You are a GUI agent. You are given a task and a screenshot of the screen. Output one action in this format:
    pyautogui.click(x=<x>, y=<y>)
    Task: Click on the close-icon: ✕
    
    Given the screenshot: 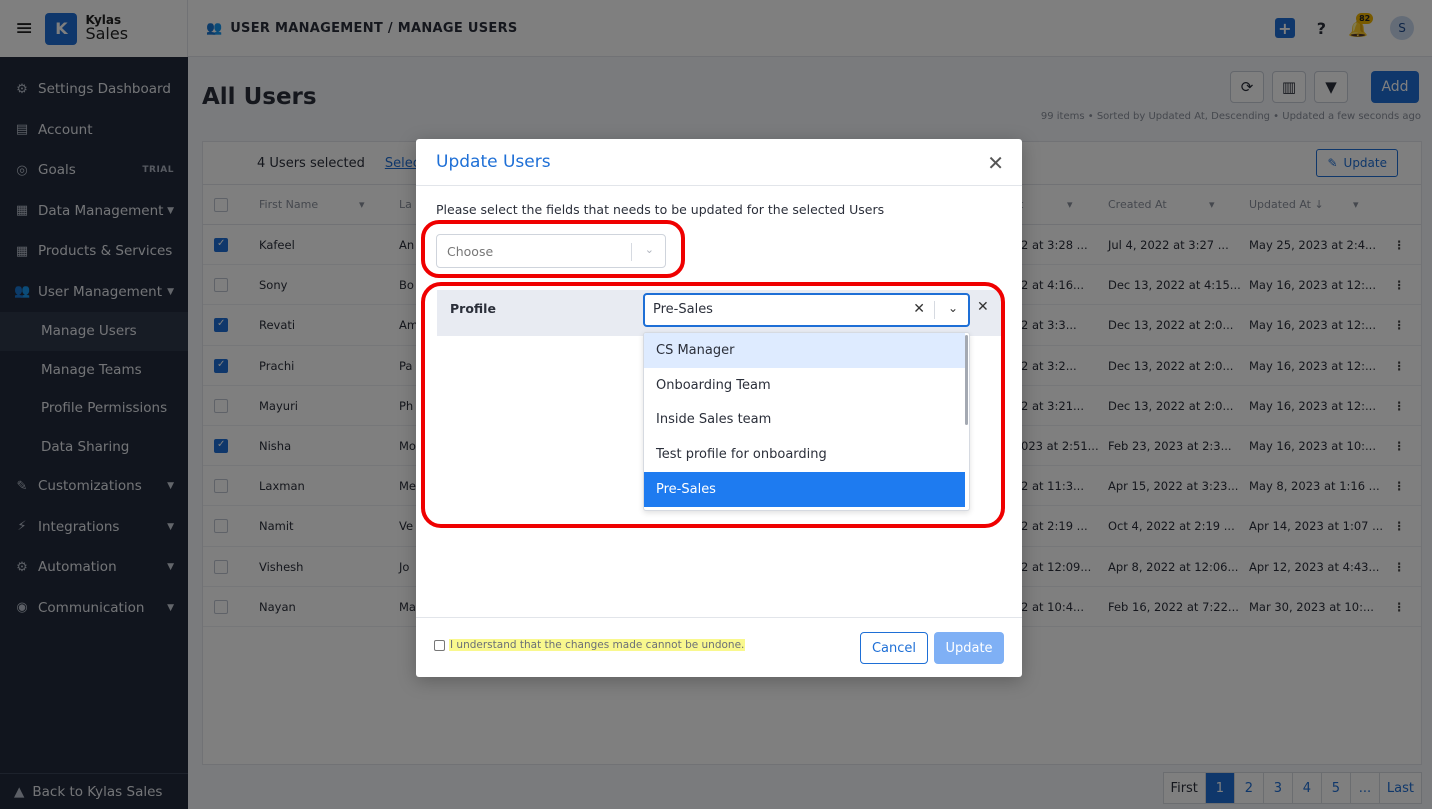 What is the action you would take?
    pyautogui.click(x=995, y=163)
    